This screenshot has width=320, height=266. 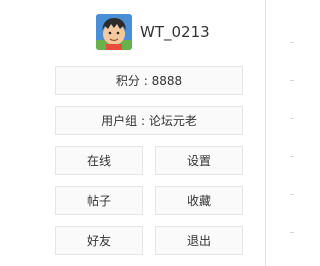 I want to click on online-label: 在线, so click(x=98, y=161).